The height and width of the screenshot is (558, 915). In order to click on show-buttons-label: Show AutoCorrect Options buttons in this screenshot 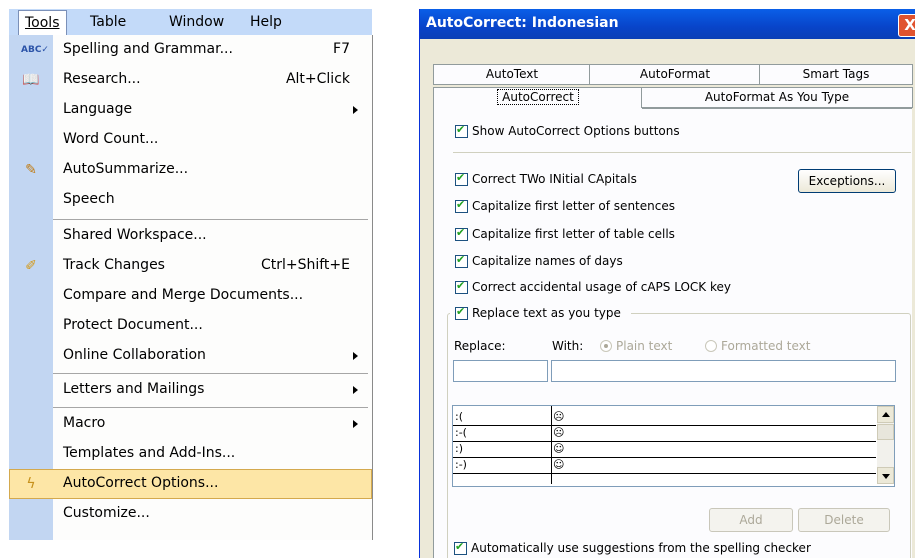, I will do `click(576, 131)`.